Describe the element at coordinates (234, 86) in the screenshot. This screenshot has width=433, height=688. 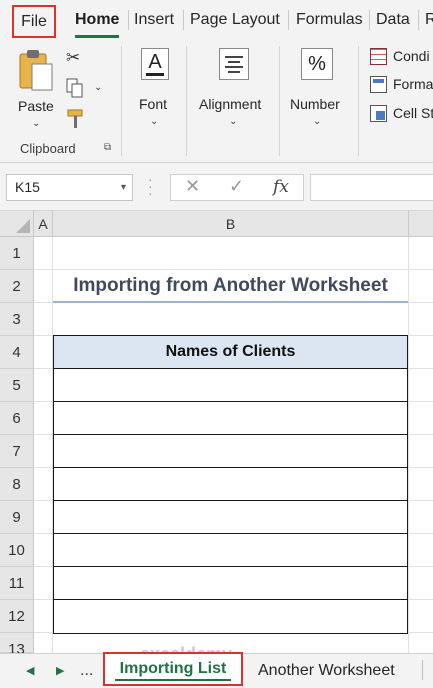
I see `alignment-button: Alignment ⌄` at that location.